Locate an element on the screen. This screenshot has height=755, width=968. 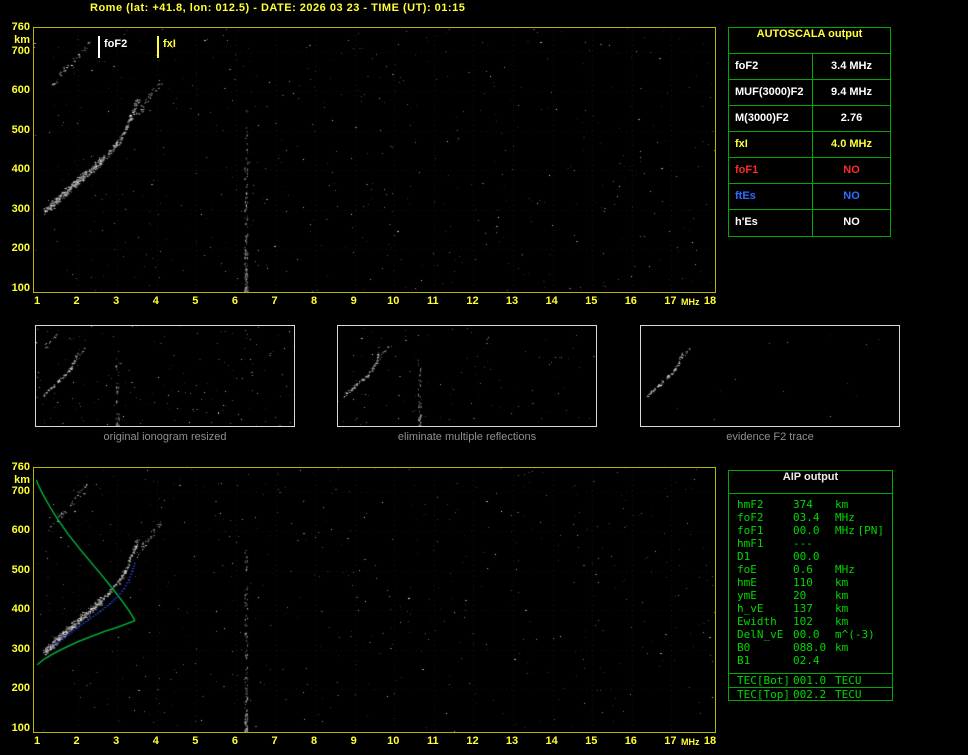
y-axis-label: 100 is located at coordinates (20, 727).